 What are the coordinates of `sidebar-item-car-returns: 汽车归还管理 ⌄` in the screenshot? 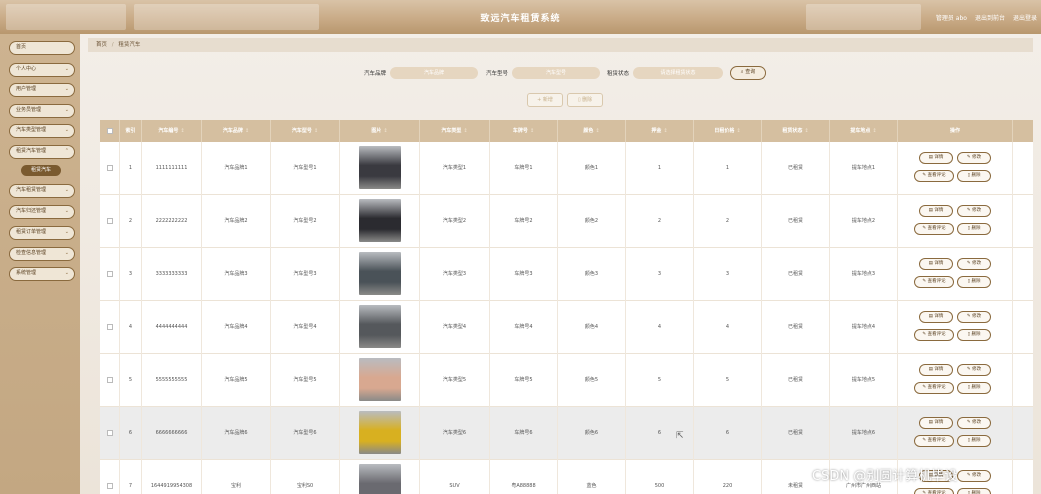 It's located at (42, 212).